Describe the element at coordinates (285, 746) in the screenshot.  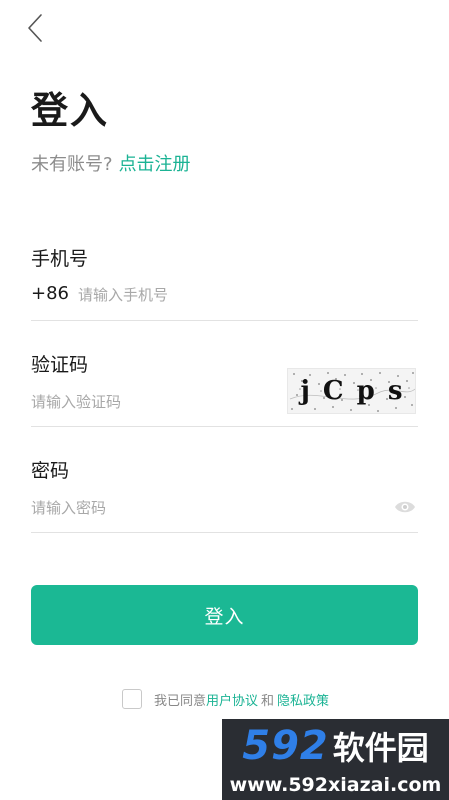
I see `watermark-brand-number: 592` at that location.